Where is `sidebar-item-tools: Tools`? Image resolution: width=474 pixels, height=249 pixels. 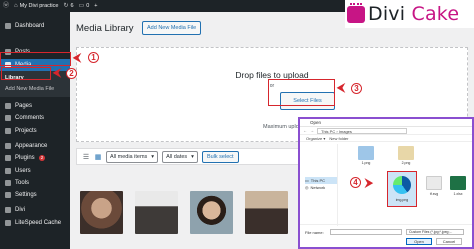
sidebar-item-tools: Tools is located at coordinates (35, 183).